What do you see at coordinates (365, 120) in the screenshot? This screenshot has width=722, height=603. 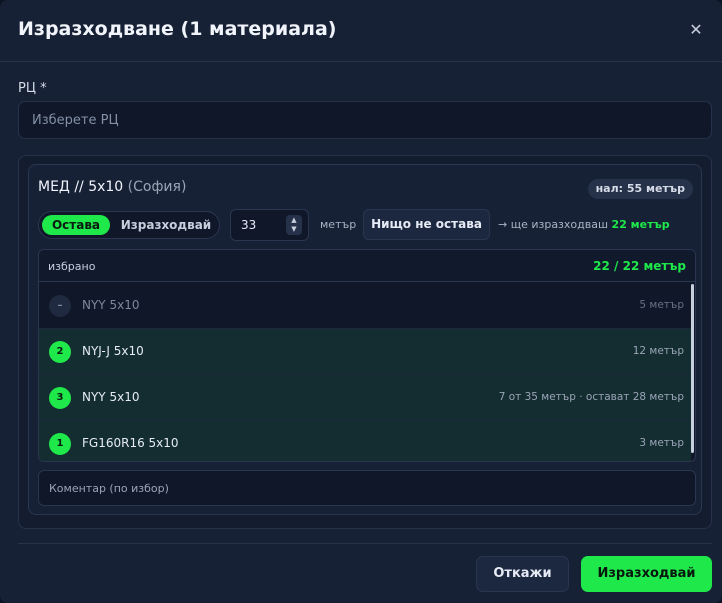 I see `rc-select-input` at bounding box center [365, 120].